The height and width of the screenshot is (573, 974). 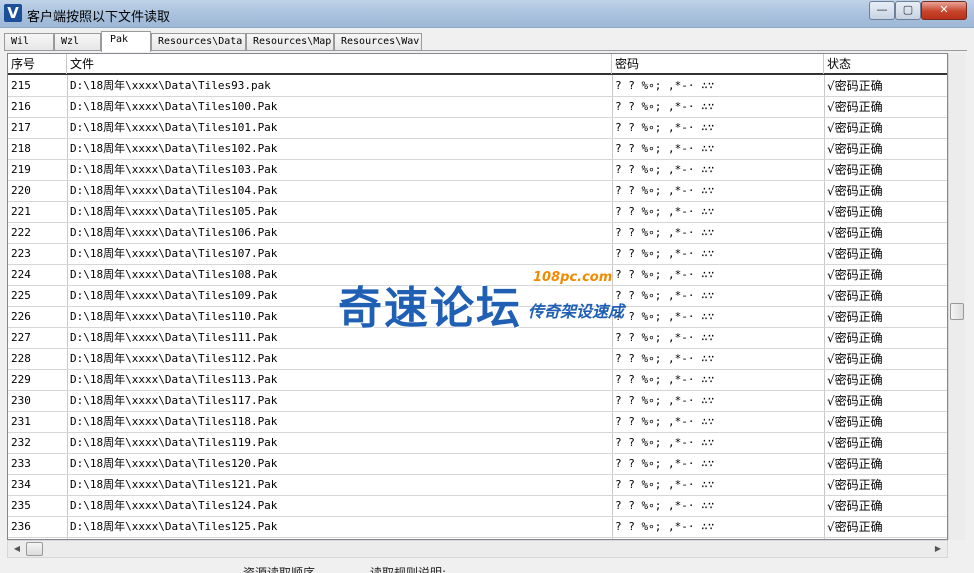 What do you see at coordinates (34, 549) in the screenshot?
I see `horizontal-scroll-thumb` at bounding box center [34, 549].